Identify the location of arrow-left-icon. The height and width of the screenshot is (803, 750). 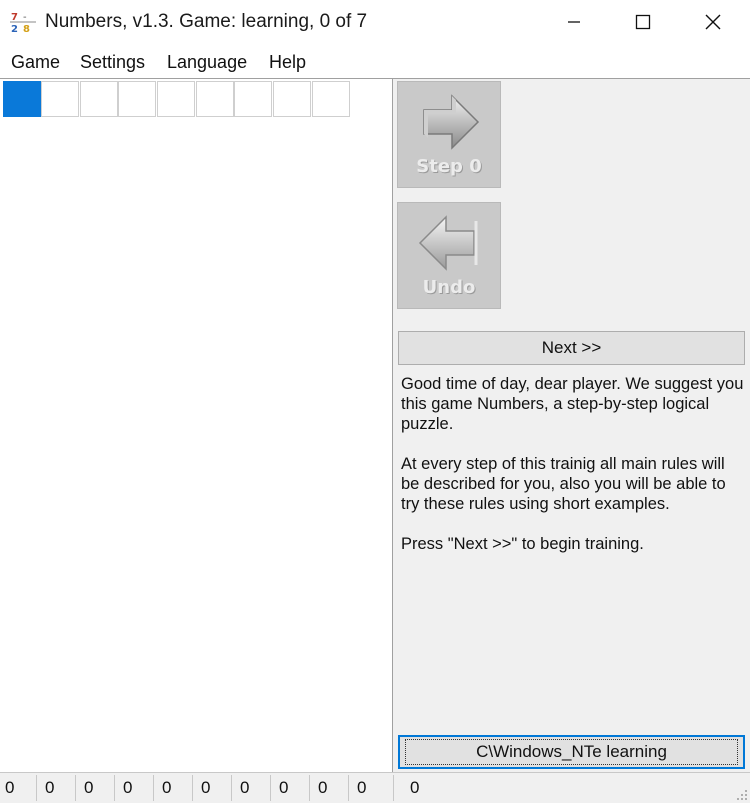
(448, 243).